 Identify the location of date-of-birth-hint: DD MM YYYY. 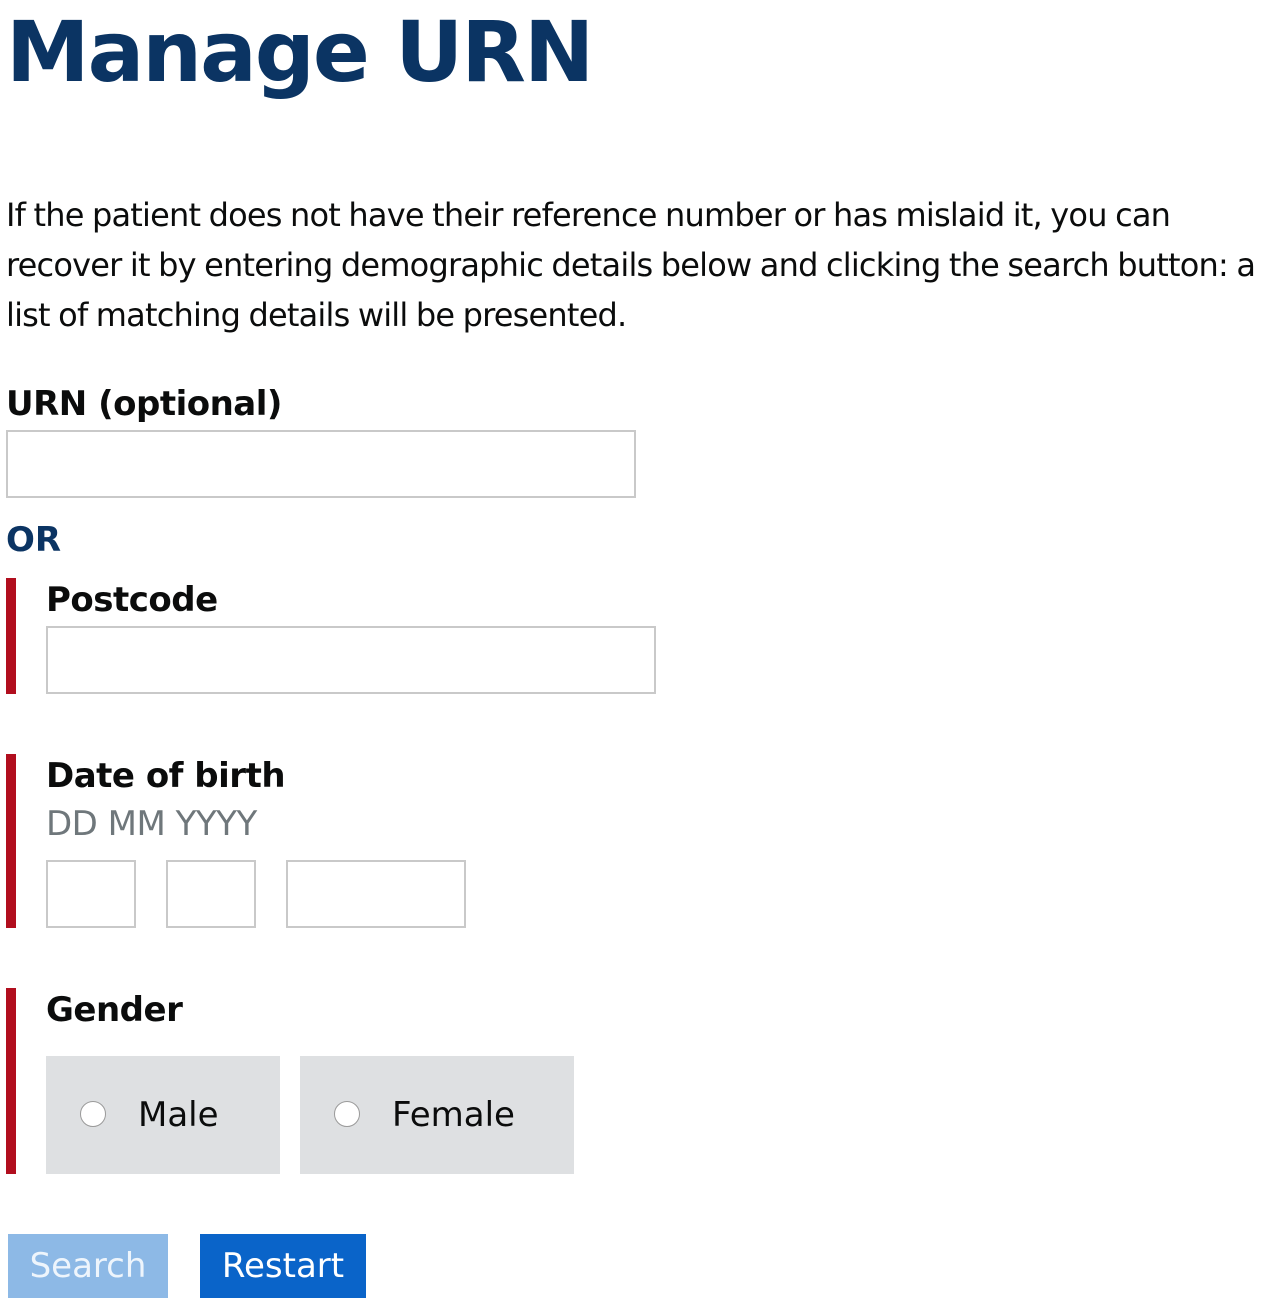
(151, 824).